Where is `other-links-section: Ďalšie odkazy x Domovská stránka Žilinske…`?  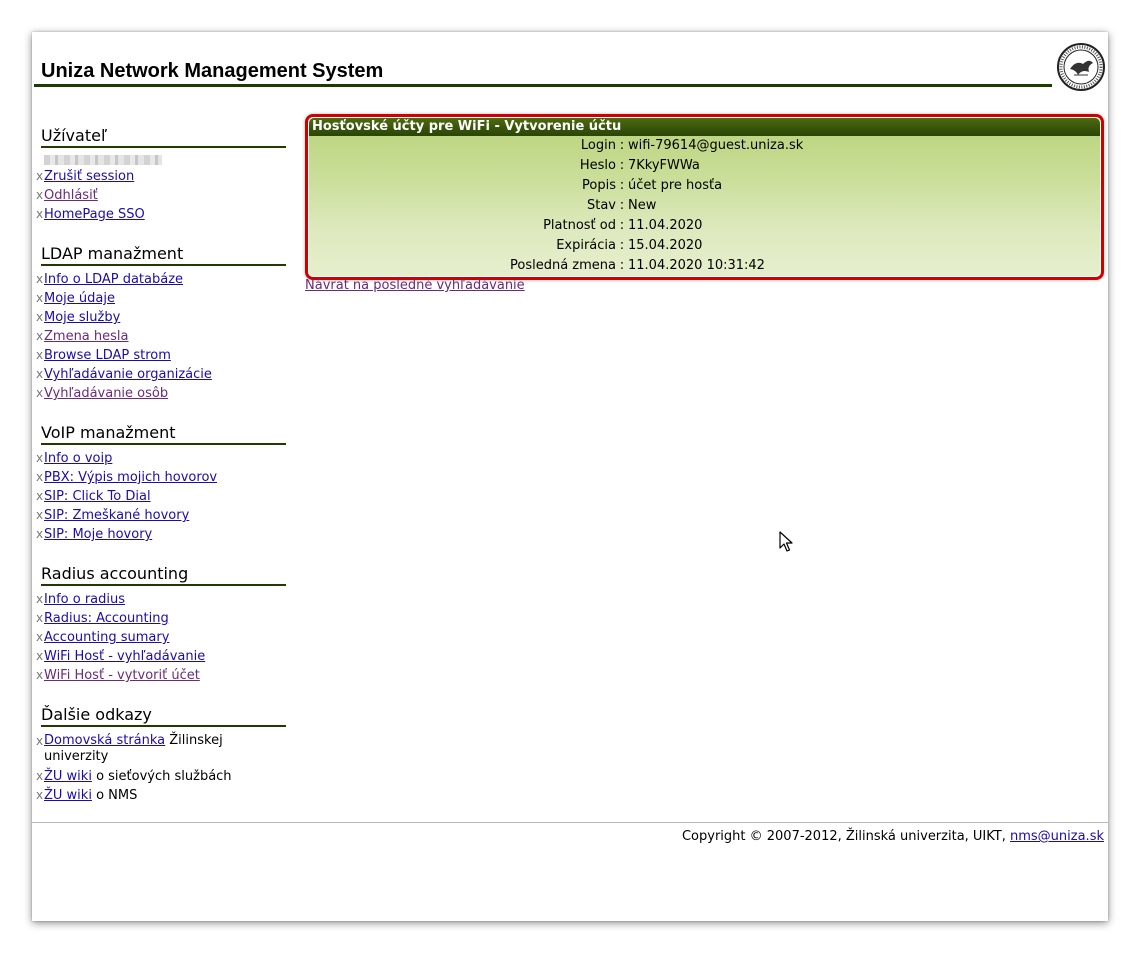 other-links-section: Ďalšie odkazy x Domovská stránka Žilinske… is located at coordinates (161, 755).